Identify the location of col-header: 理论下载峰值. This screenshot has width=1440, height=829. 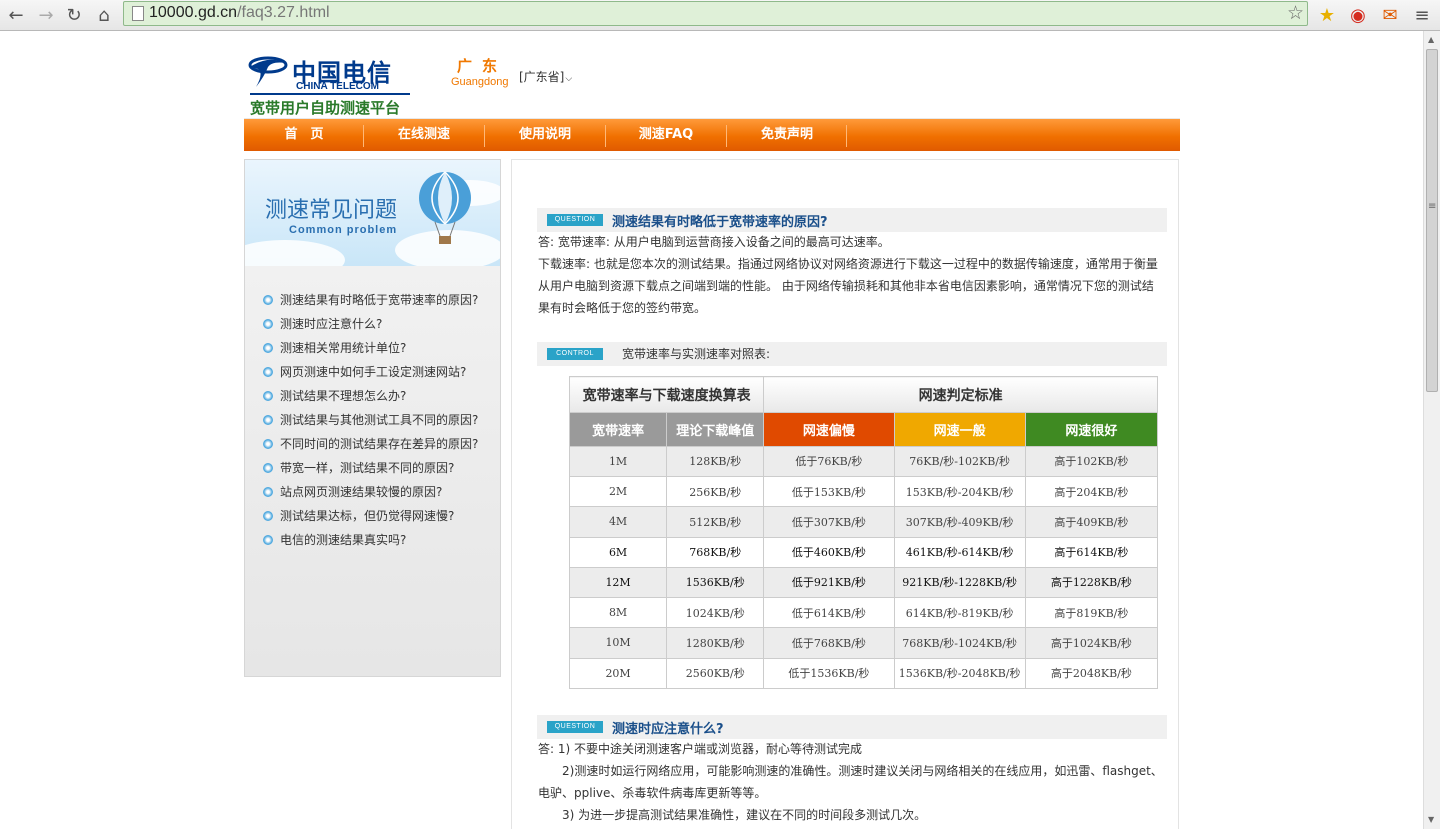
(715, 429).